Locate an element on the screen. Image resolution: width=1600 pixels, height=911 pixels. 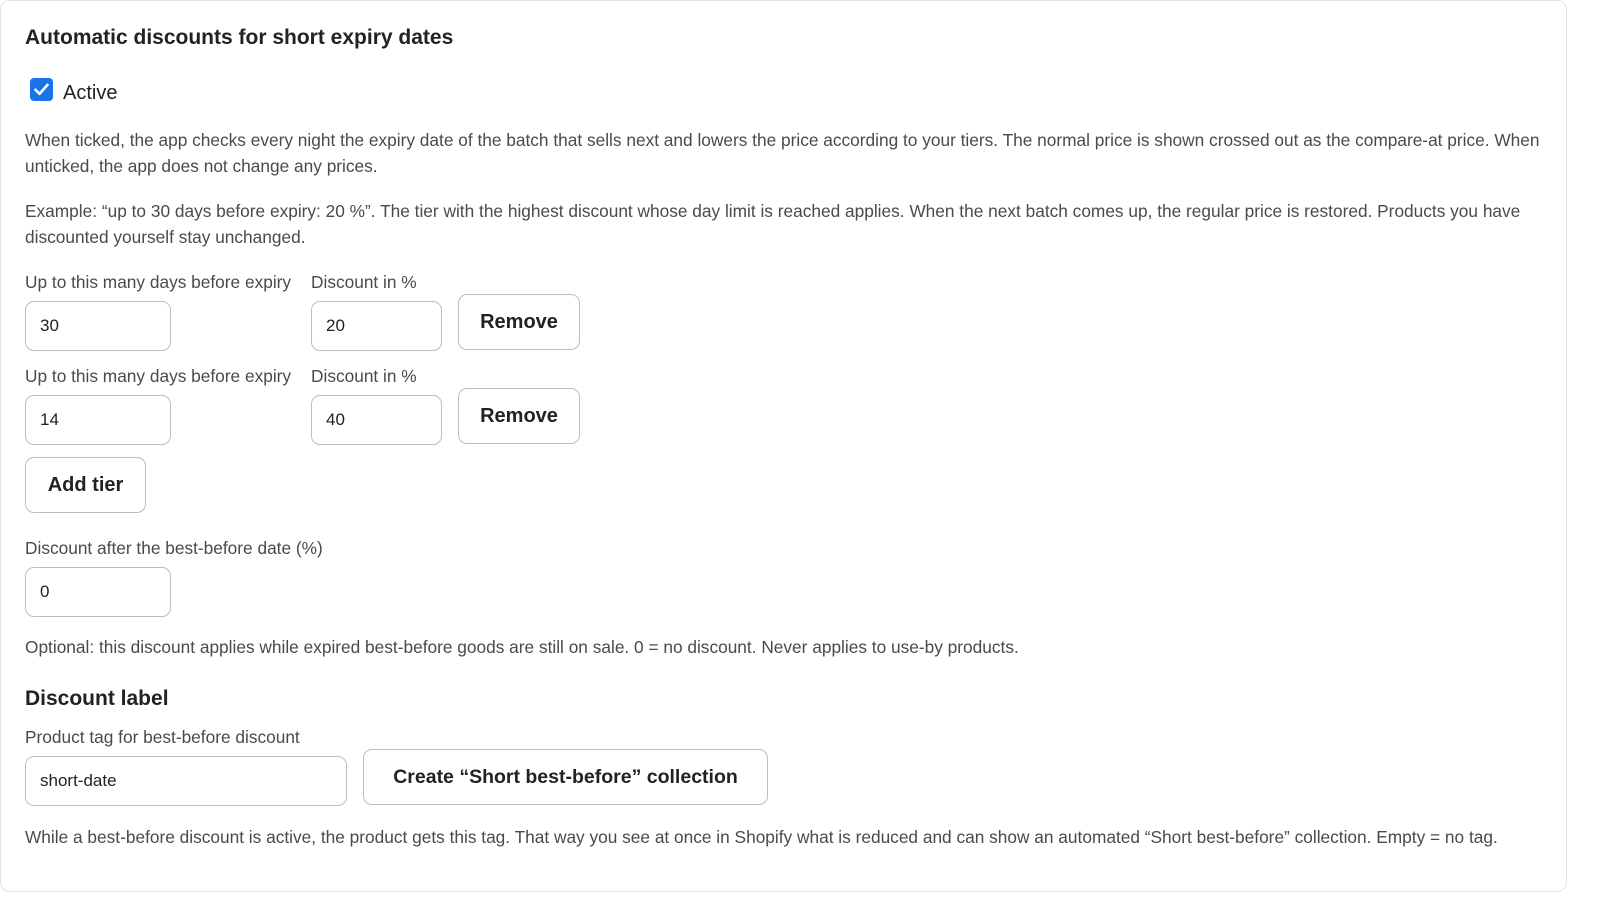
tier-2-days-input is located at coordinates (98, 420).